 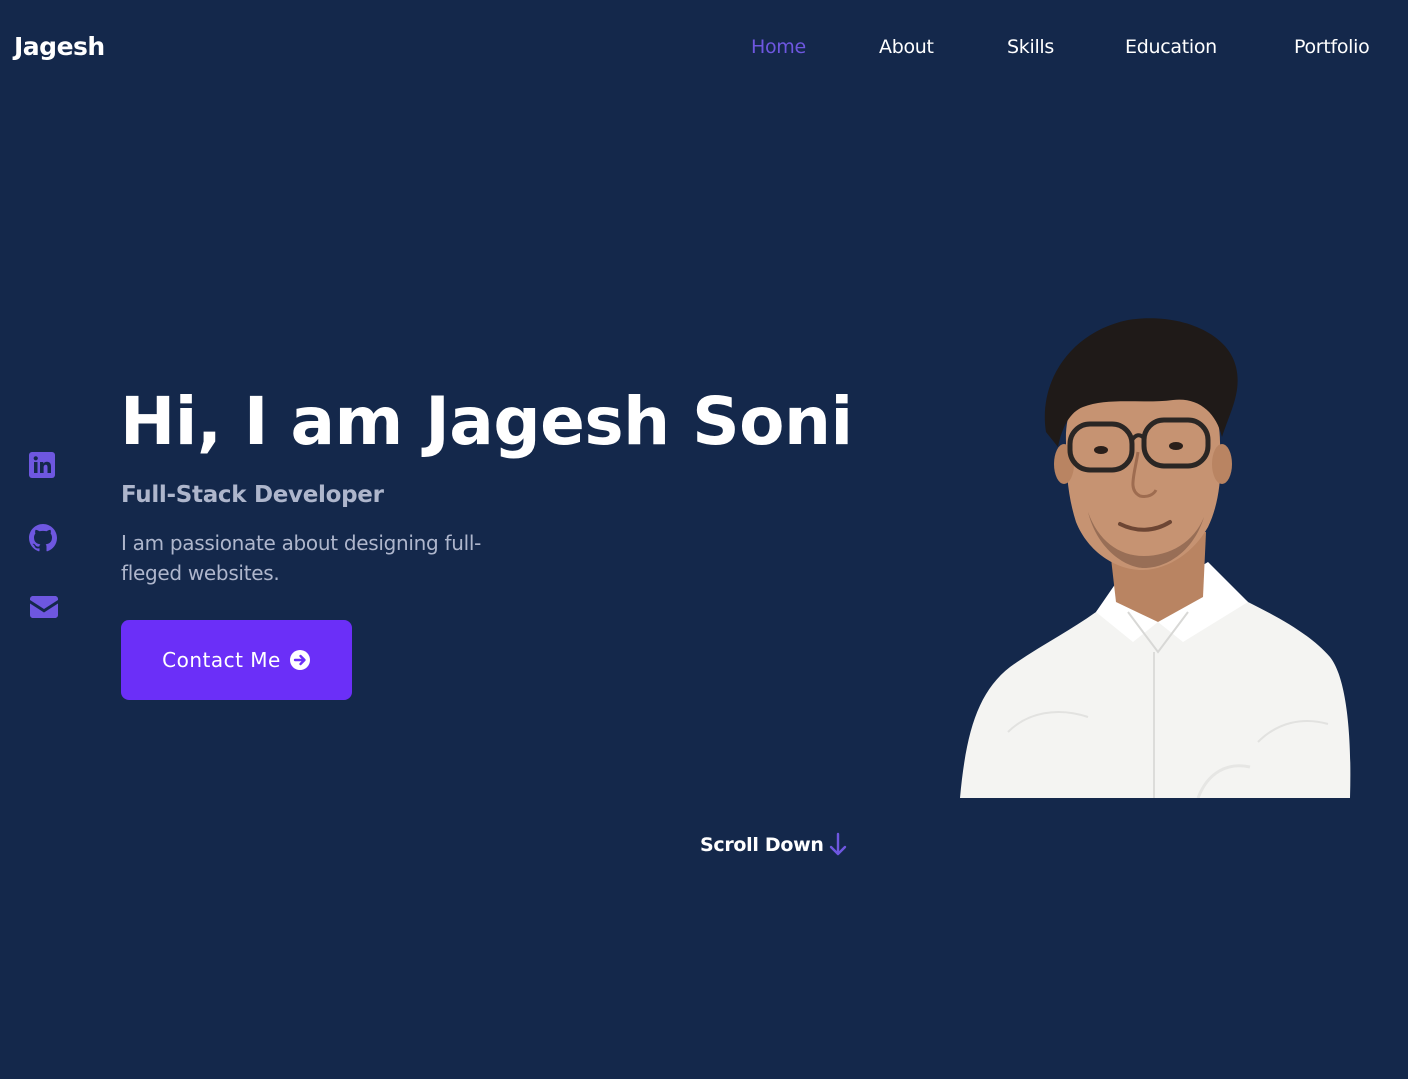 I want to click on hero-title: Hi, I am Jagesh Soni, so click(x=486, y=421).